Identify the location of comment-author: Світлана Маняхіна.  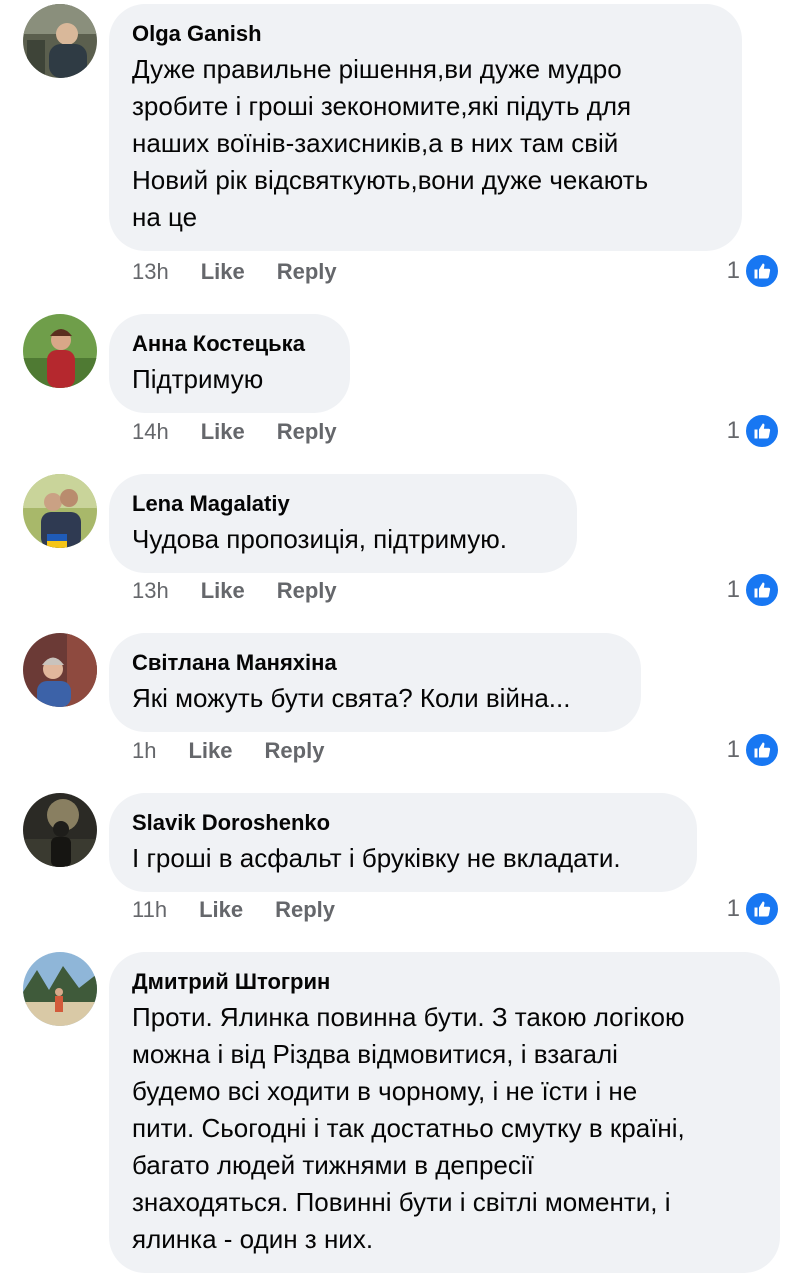
(374, 663).